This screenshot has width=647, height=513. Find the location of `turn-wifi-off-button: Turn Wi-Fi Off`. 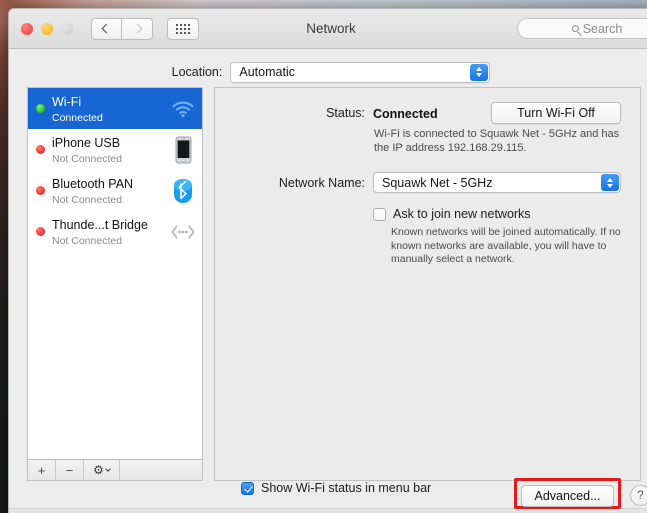

turn-wifi-off-button: Turn Wi-Fi Off is located at coordinates (556, 113).